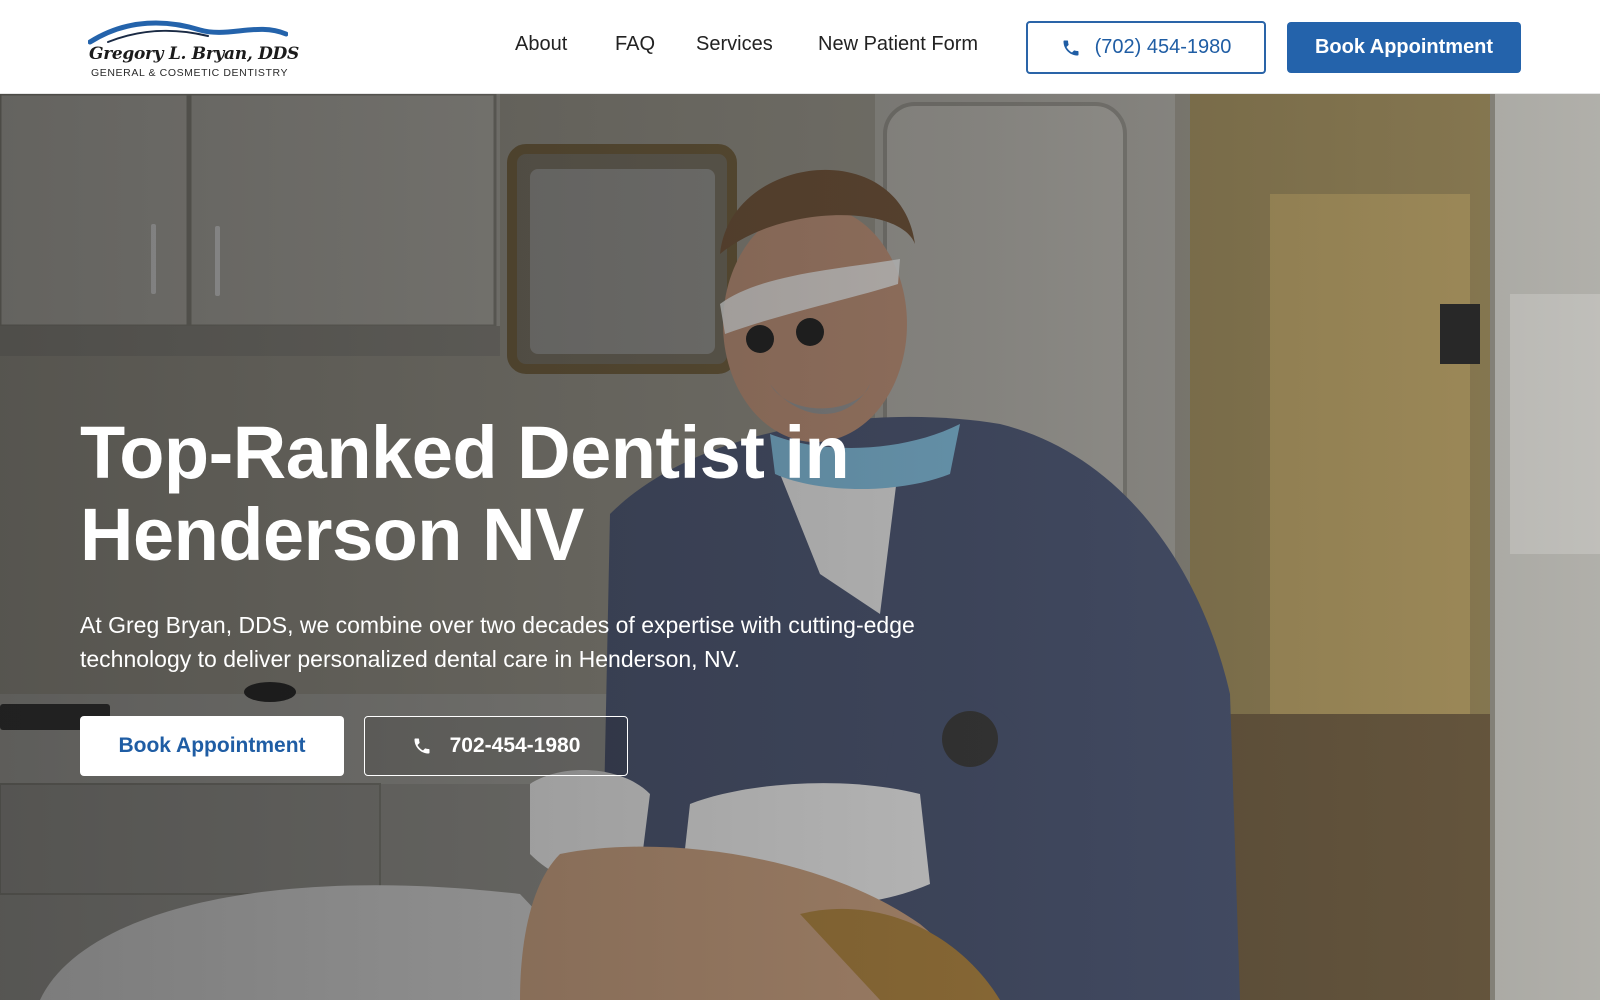 Image resolution: width=1600 pixels, height=1000 pixels. I want to click on logo-name: Gregory L. Bryan, DDS, so click(194, 54).